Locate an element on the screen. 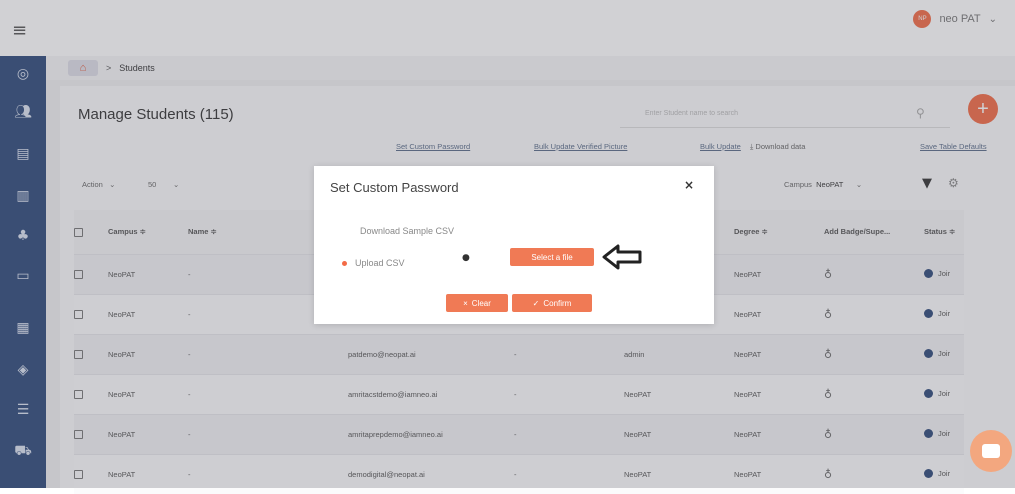  confirm-button: ✓ Confirm is located at coordinates (552, 303).